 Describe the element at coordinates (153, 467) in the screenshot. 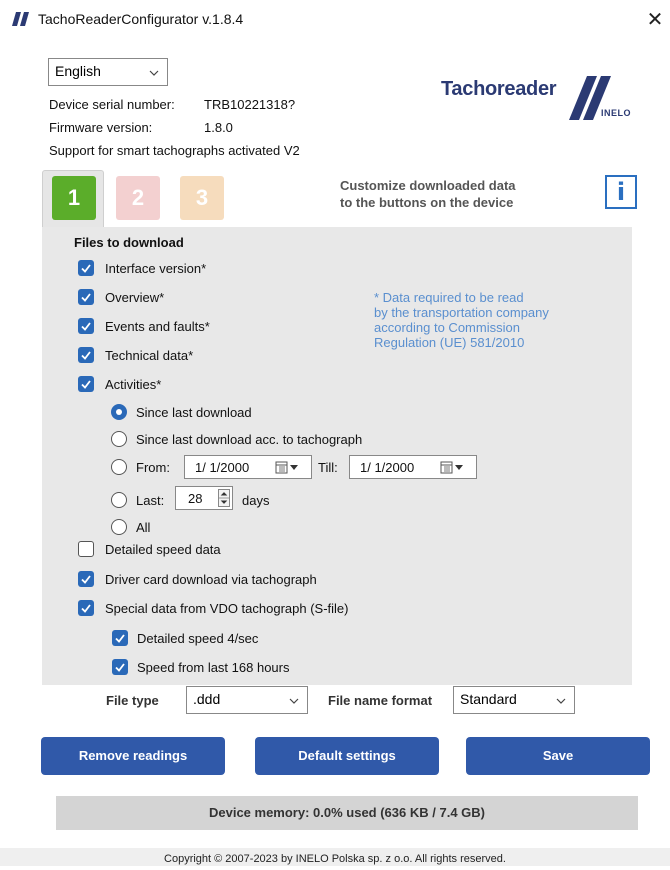

I see `label-from: From:` at that location.